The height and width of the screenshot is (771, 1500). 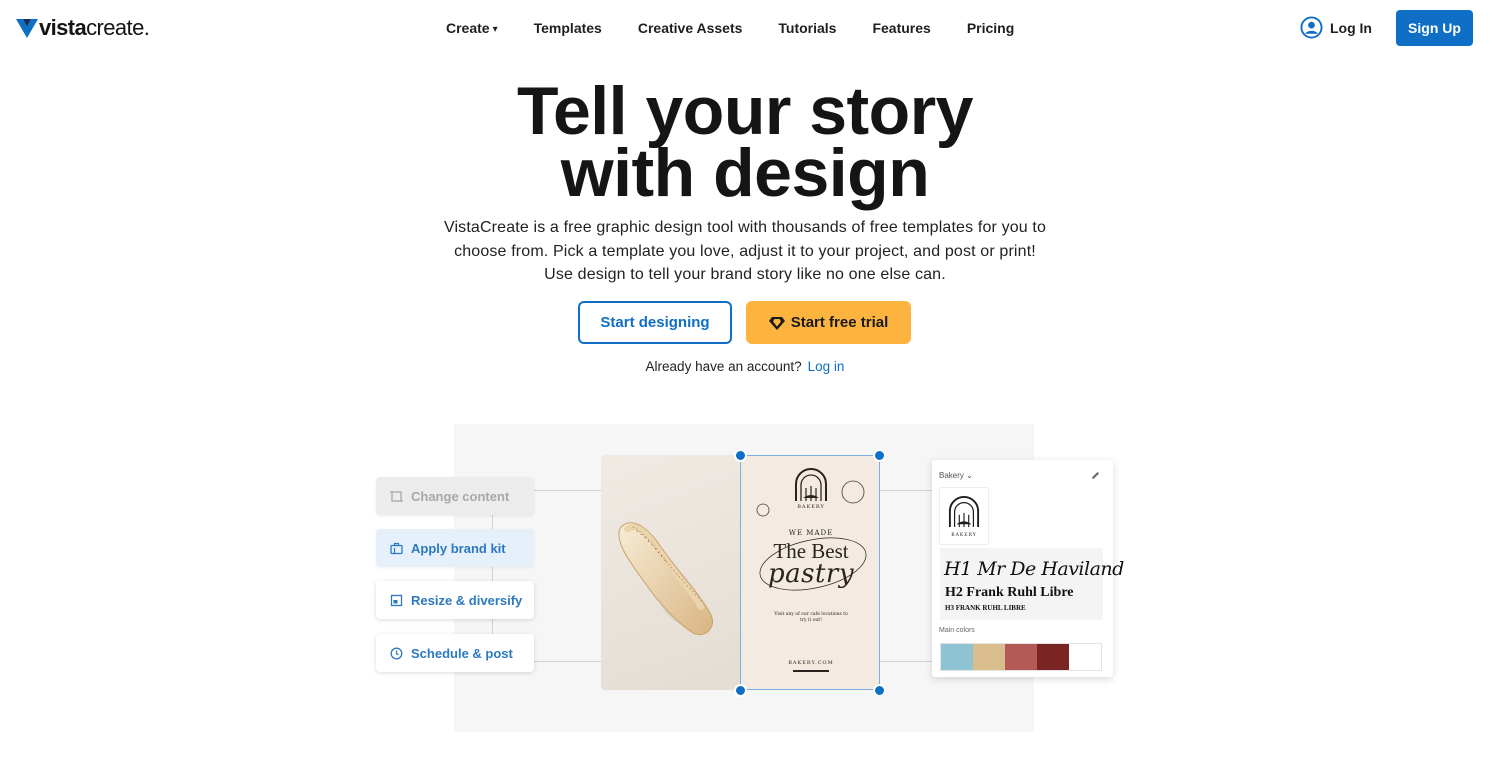 What do you see at coordinates (879, 690) in the screenshot?
I see `resize-handle-bottom-right` at bounding box center [879, 690].